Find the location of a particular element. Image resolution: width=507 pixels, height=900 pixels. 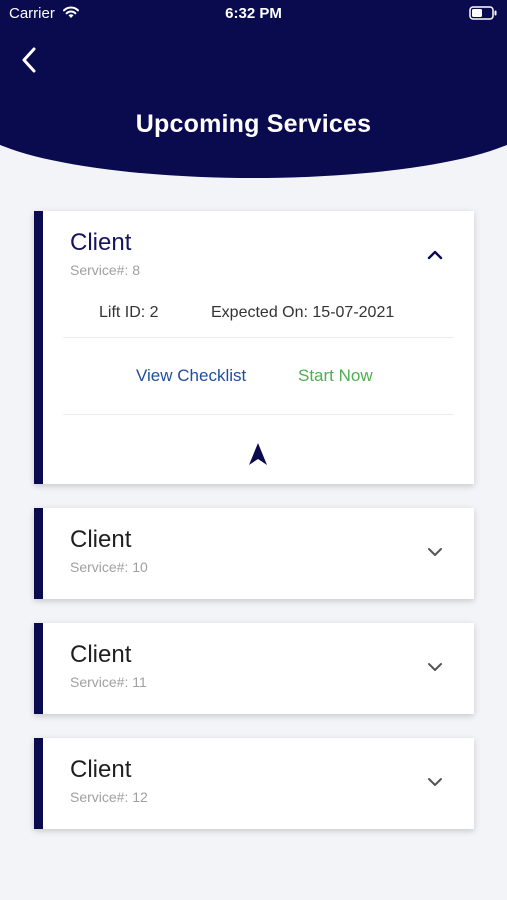

collapse-button is located at coordinates (435, 255).